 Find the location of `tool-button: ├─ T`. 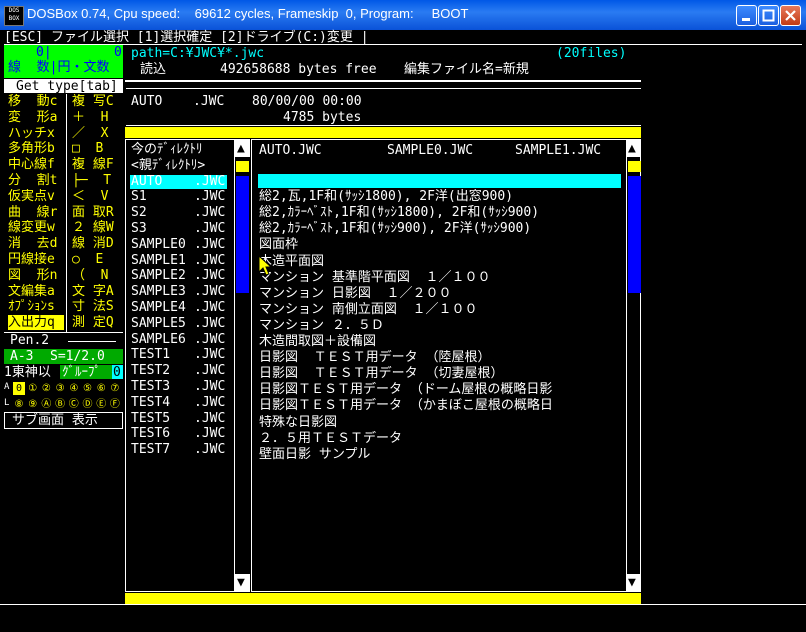

tool-button: ├─ T is located at coordinates (96, 180).